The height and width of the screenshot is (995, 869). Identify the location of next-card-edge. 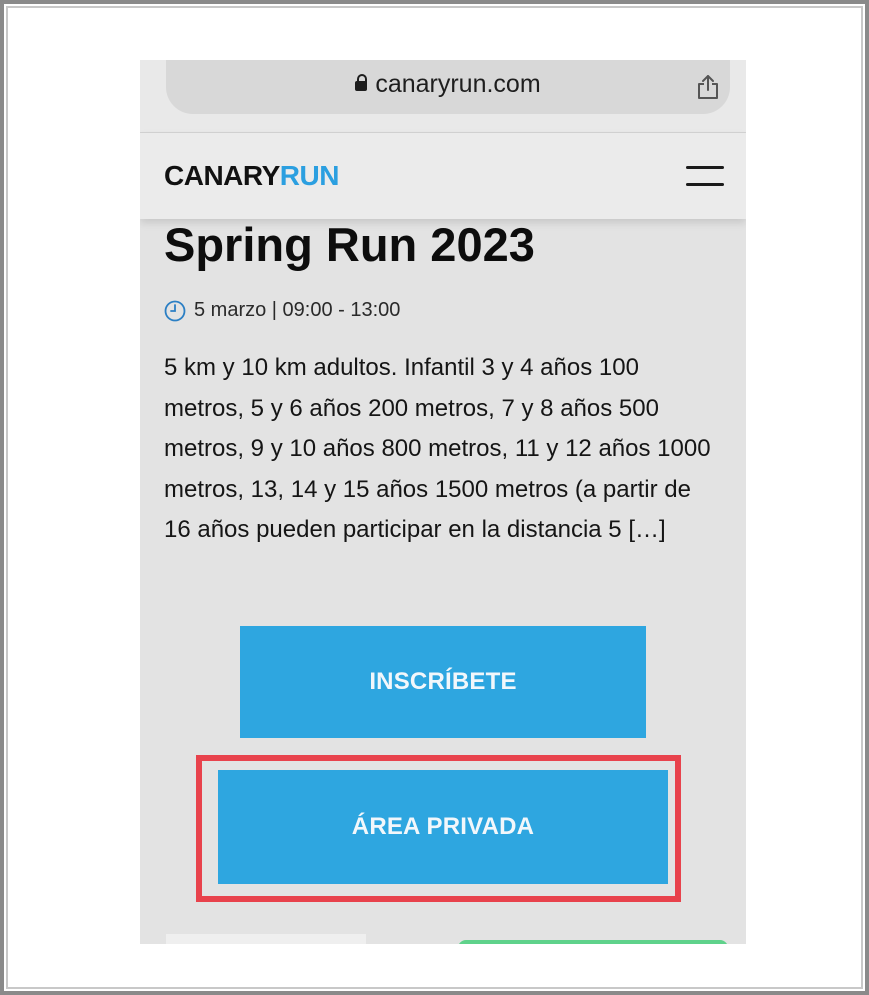
(266, 939).